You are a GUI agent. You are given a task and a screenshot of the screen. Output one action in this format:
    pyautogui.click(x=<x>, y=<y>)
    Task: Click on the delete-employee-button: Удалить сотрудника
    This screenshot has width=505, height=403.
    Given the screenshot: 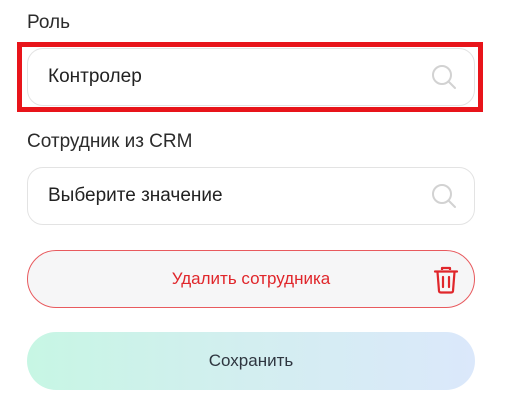 What is the action you would take?
    pyautogui.click(x=251, y=279)
    